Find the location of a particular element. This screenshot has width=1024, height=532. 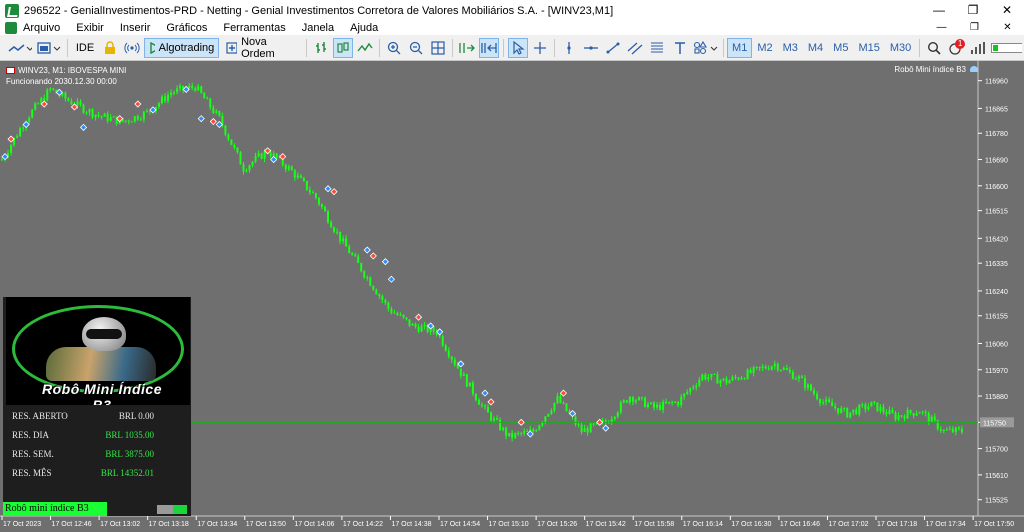

toolbar-separator is located at coordinates (724, 48).